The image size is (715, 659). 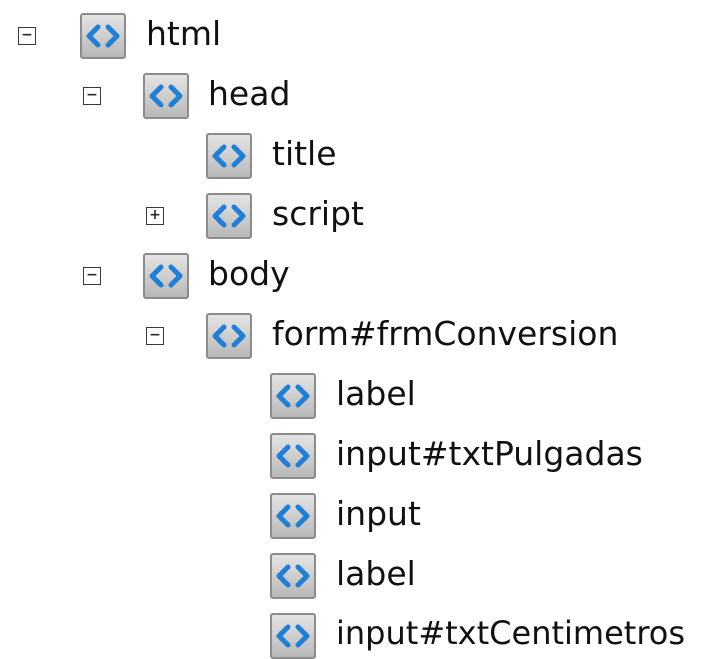 What do you see at coordinates (304, 153) in the screenshot?
I see `tree-node-label: title` at bounding box center [304, 153].